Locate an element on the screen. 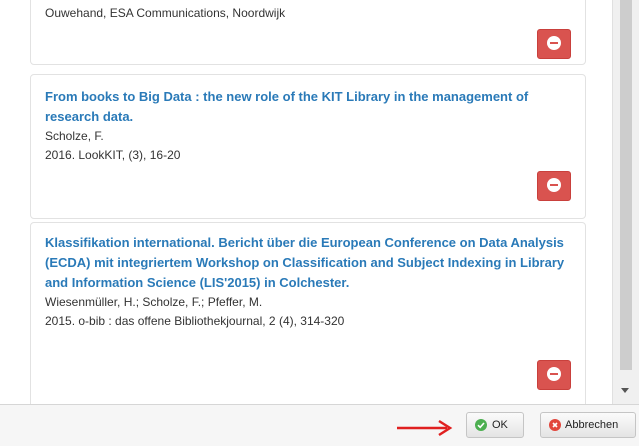 The image size is (639, 446). red-arrow-icon is located at coordinates (425, 428).